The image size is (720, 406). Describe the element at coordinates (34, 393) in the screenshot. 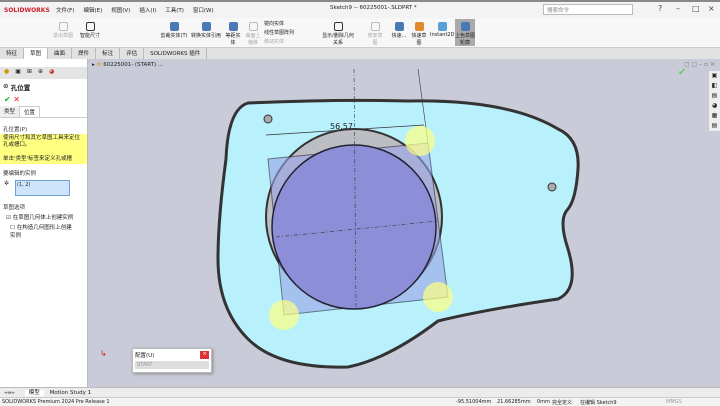

I see `tab-model: 模型` at that location.